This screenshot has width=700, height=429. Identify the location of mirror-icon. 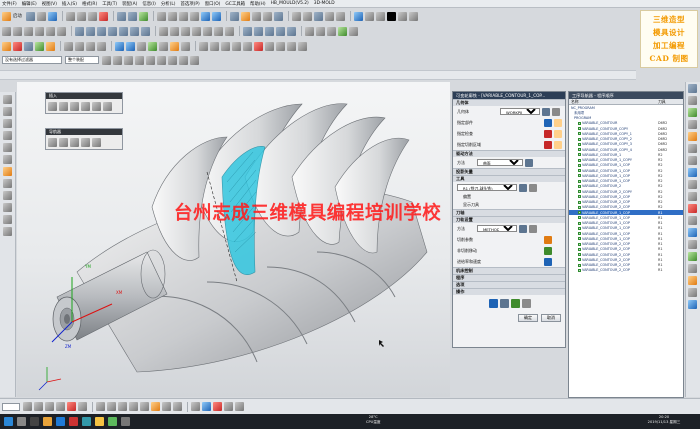
(155, 406).